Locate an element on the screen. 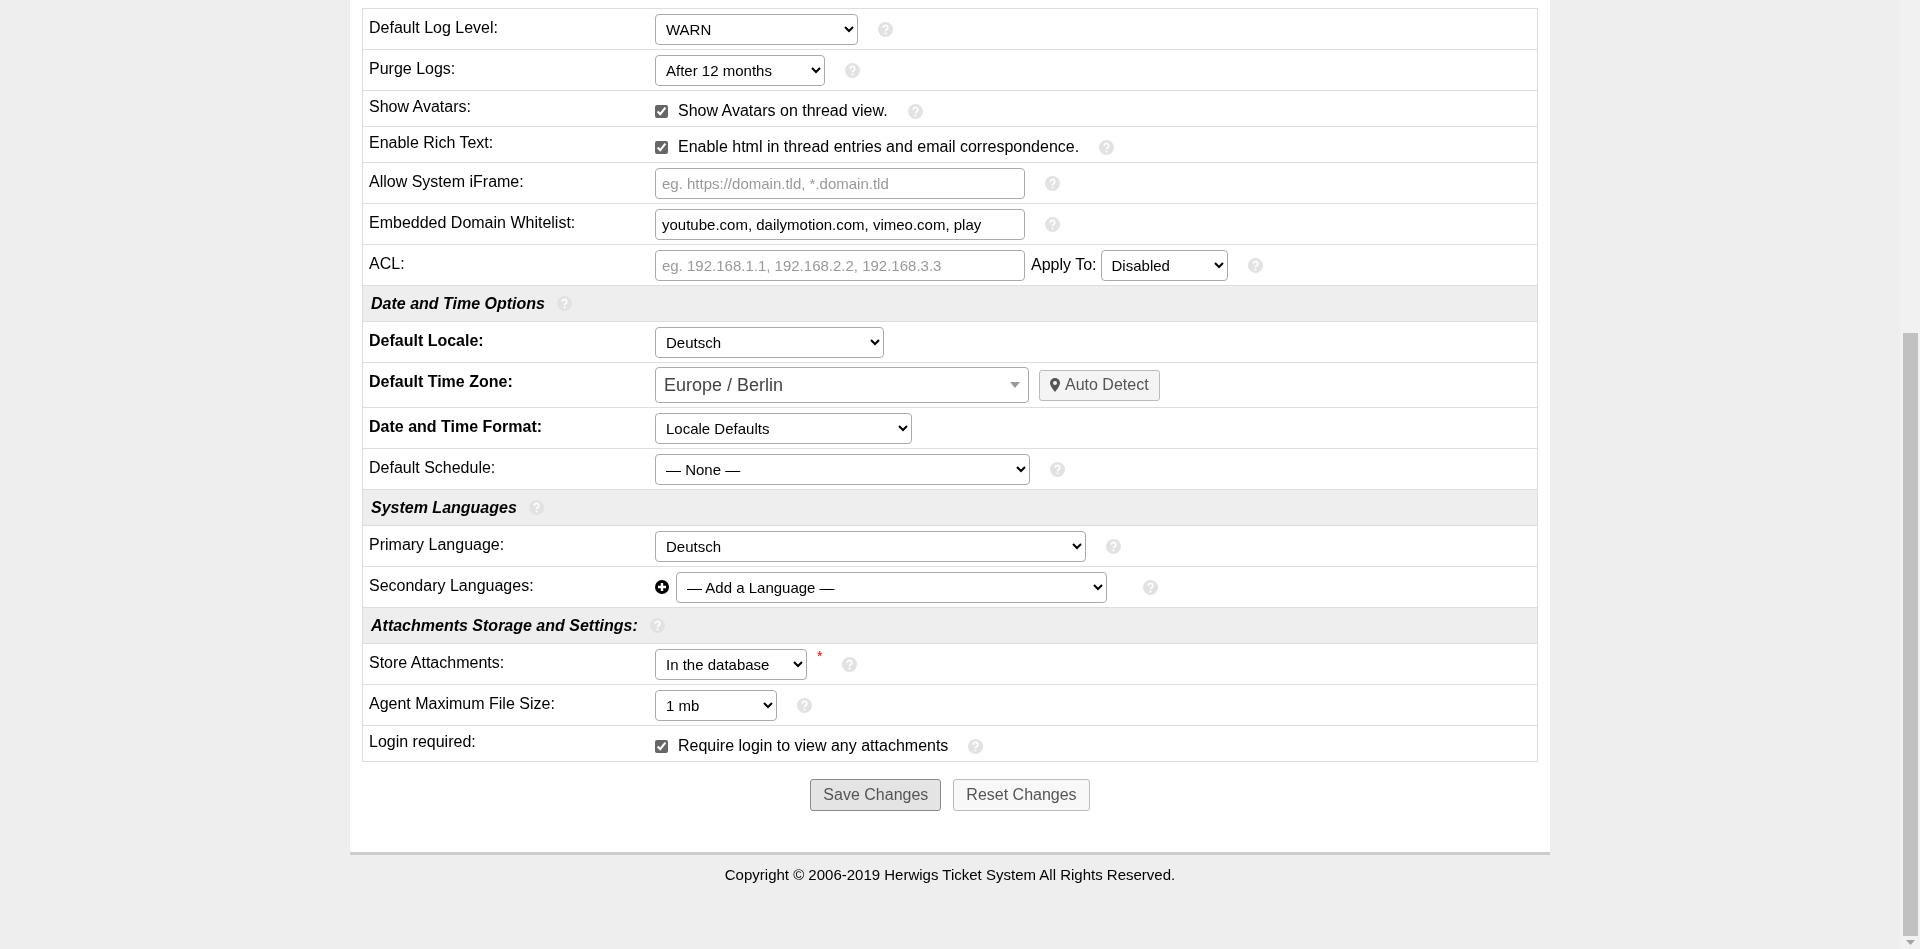 This screenshot has width=1920, height=949. dropdown-select: Locale Defaults is located at coordinates (783, 428).